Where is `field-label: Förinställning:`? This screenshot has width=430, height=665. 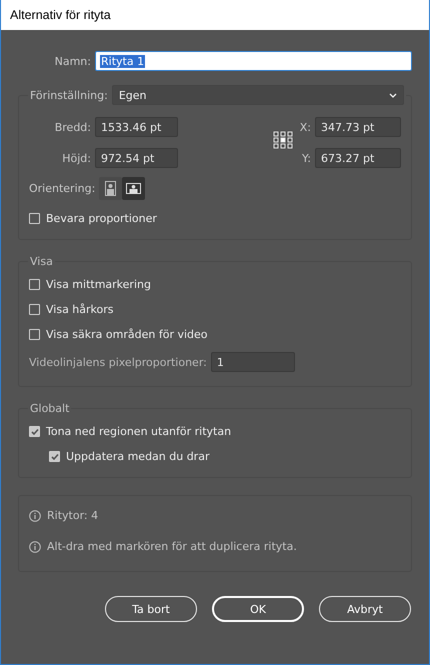 field-label: Förinställning: is located at coordinates (69, 95).